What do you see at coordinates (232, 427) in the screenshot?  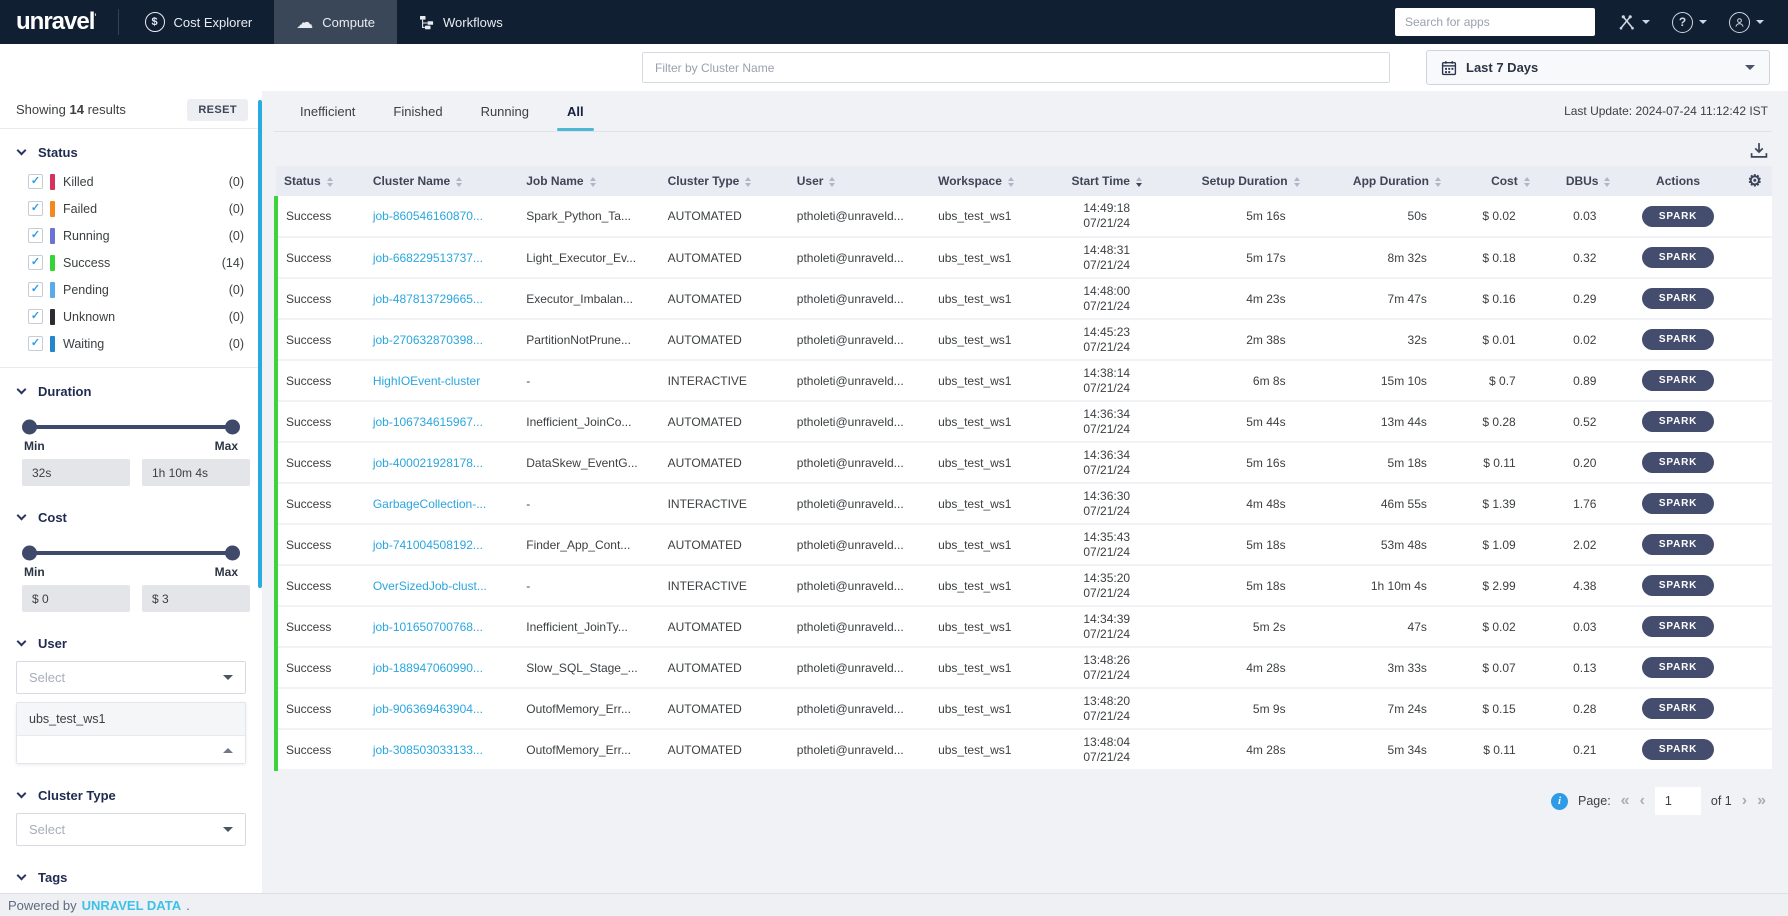 I see `duration-max-handle` at bounding box center [232, 427].